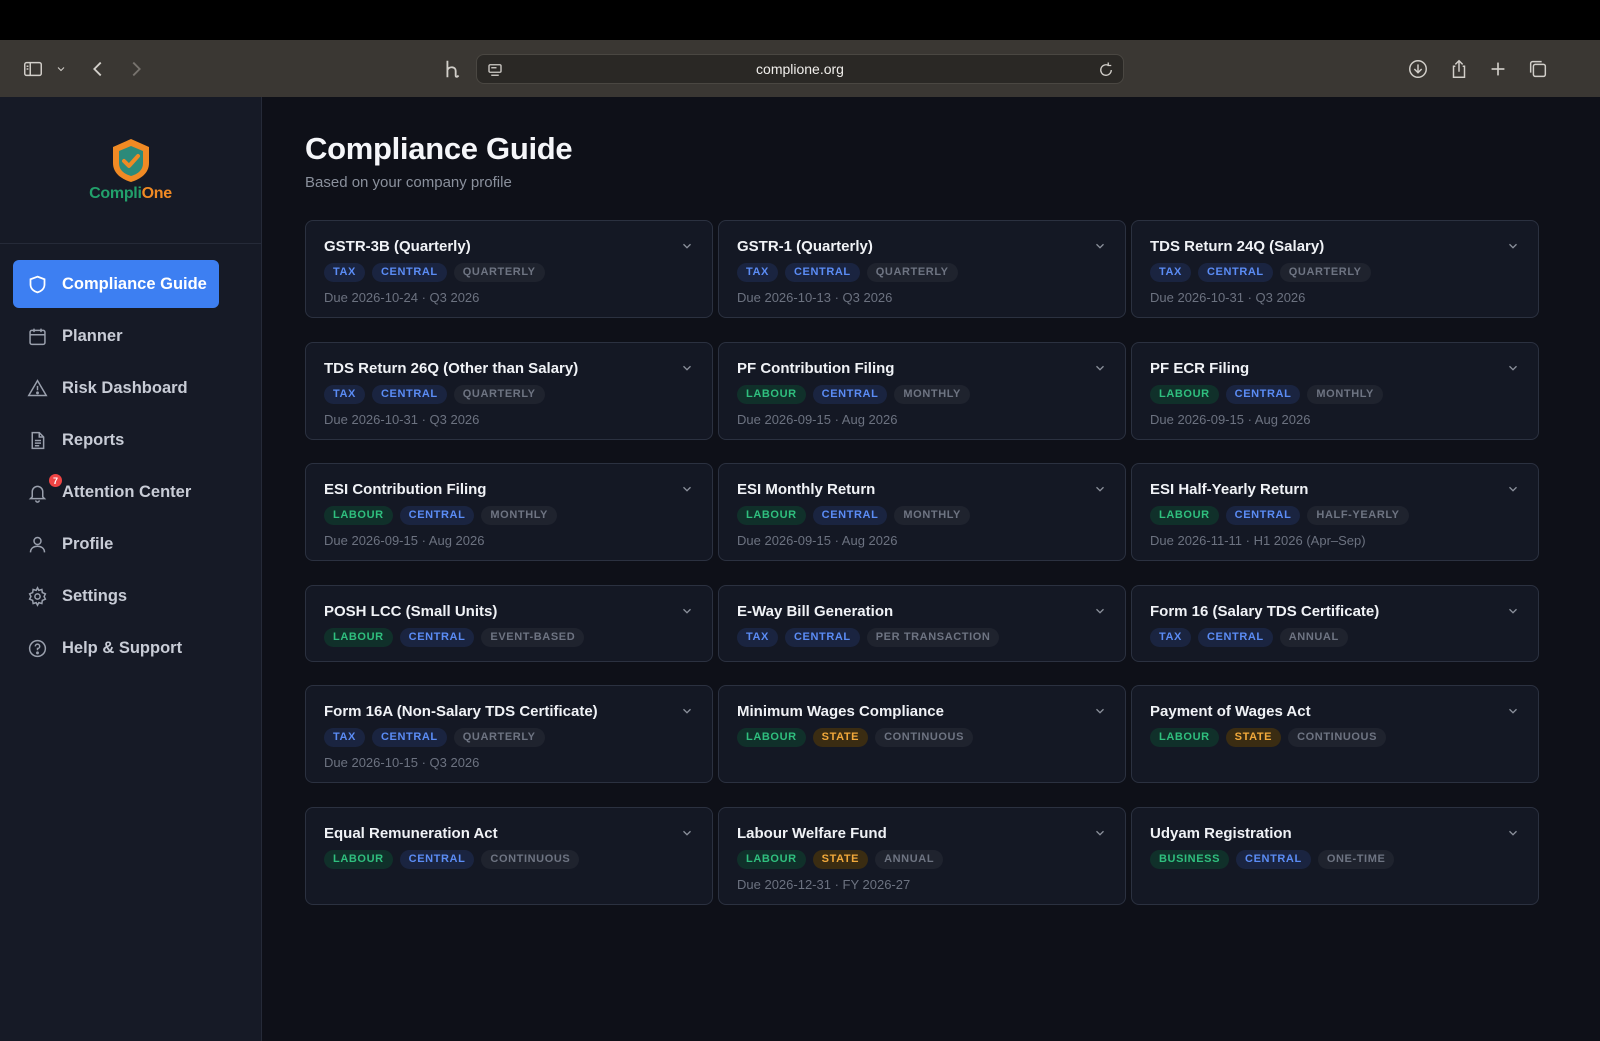  What do you see at coordinates (411, 833) in the screenshot?
I see `card-title: Equal Remuneration Act` at bounding box center [411, 833].